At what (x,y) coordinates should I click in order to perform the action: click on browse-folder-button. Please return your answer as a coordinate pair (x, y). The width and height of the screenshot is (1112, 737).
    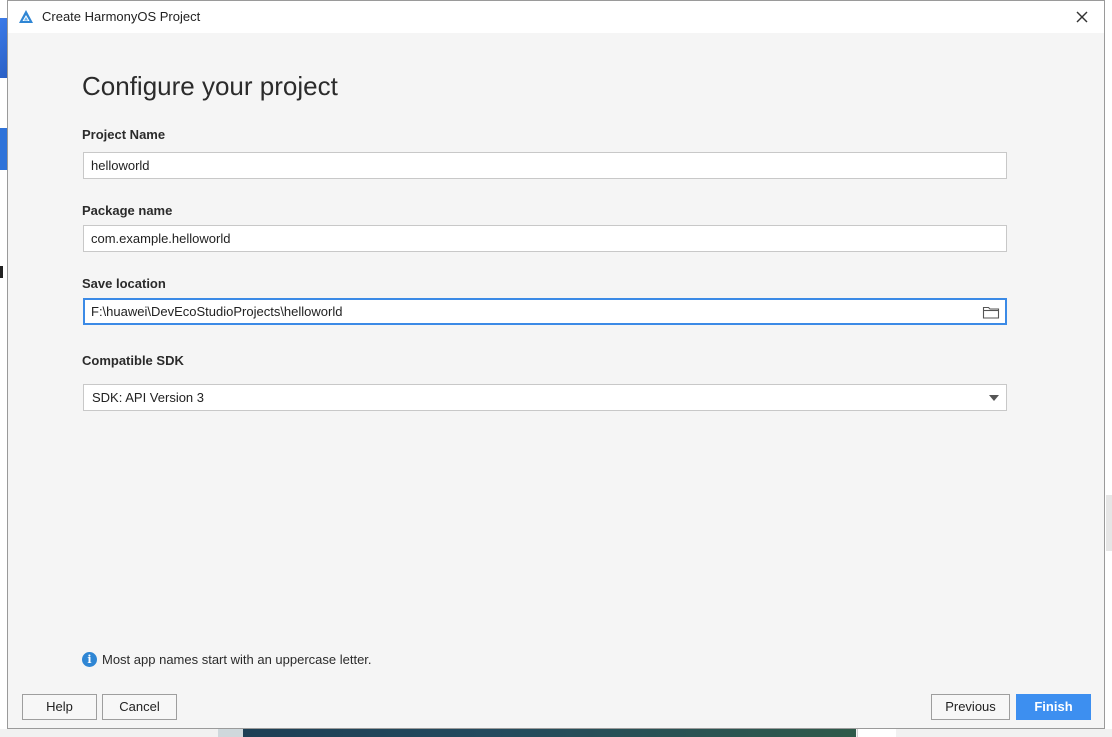
    Looking at the image, I should click on (991, 312).